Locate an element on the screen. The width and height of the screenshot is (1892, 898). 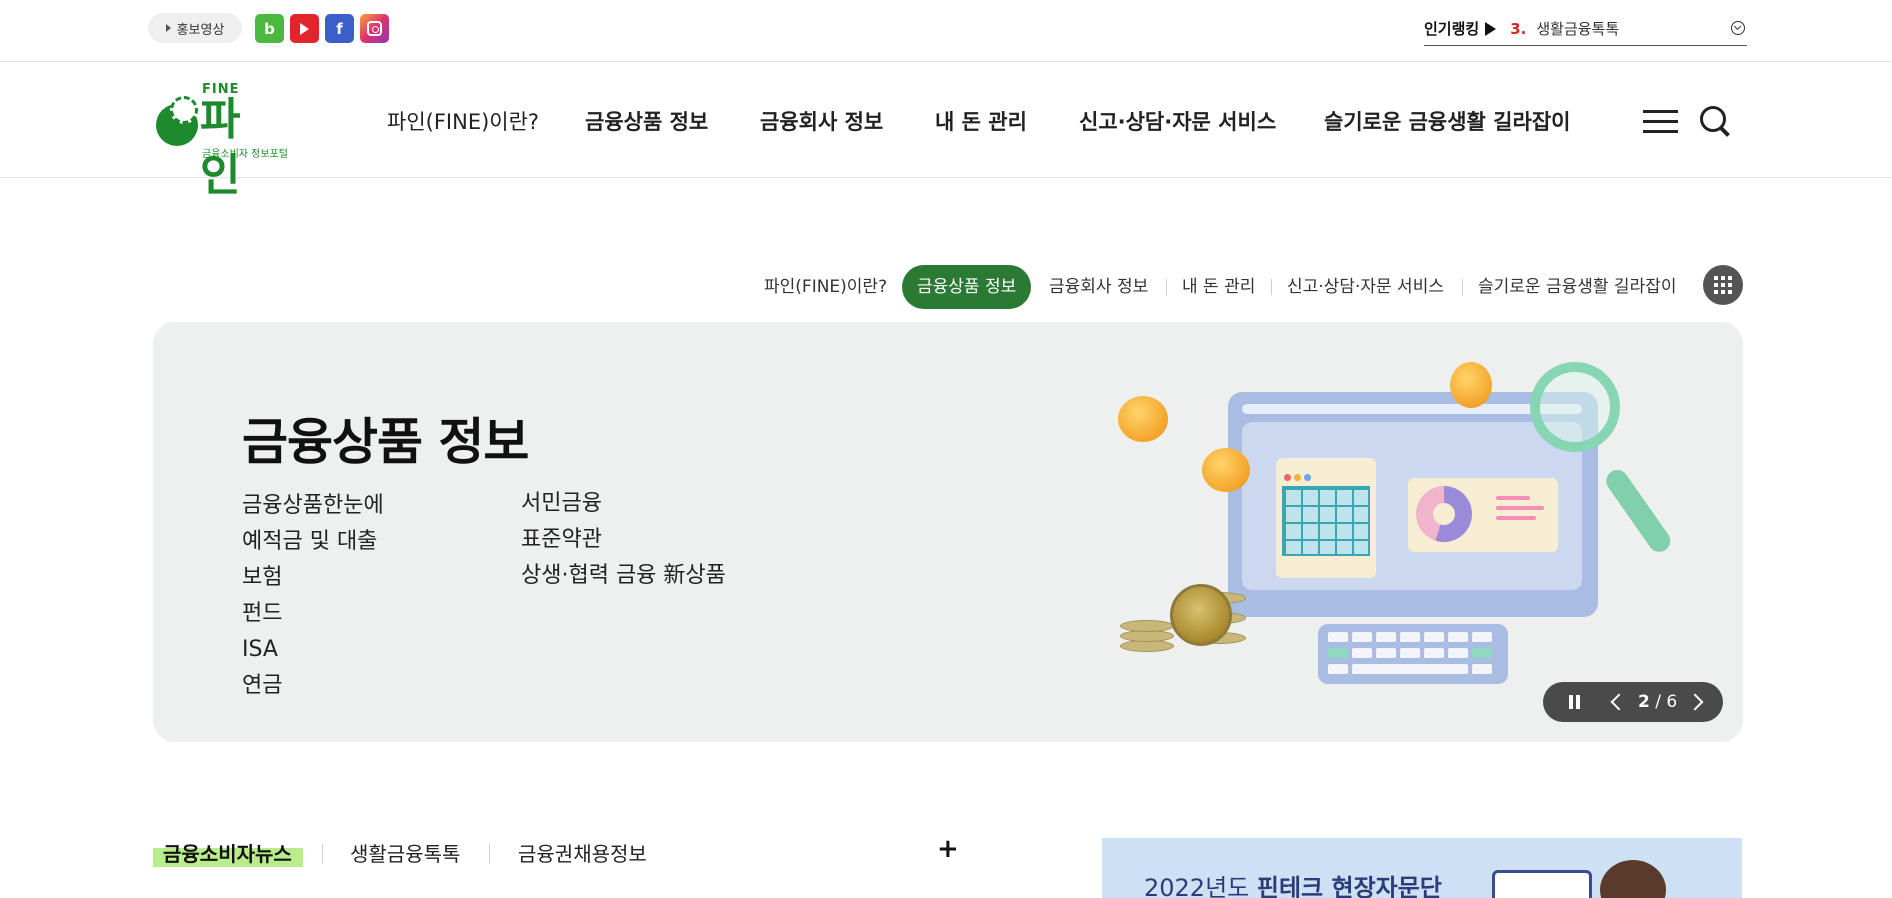
search-icon is located at coordinates (1716, 122).